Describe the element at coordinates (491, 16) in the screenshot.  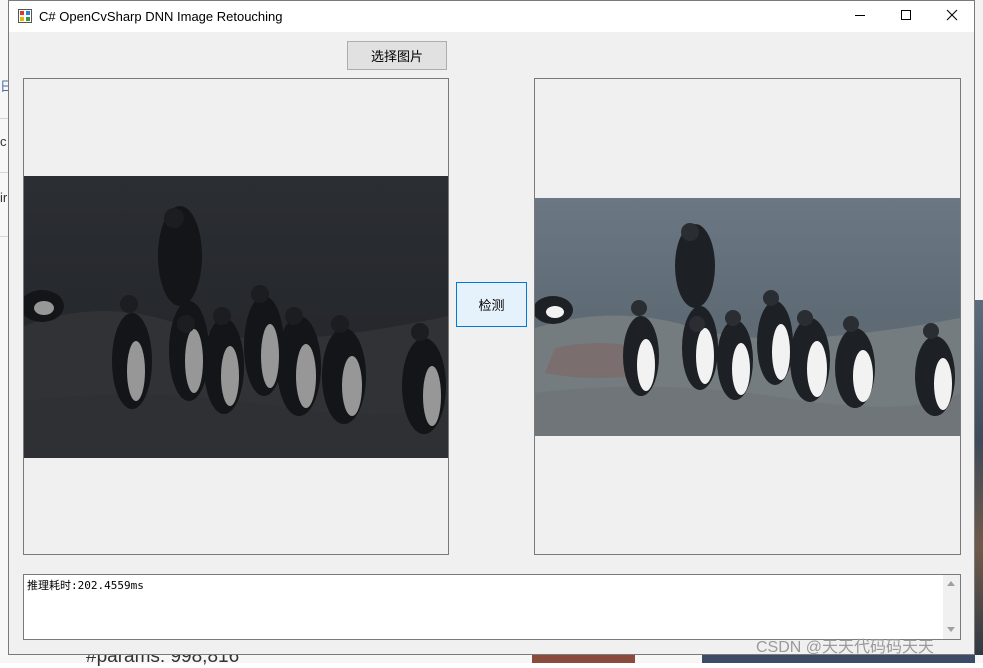
I see `title-bar: C# OpenCvSharp DNN Image Retouching` at that location.